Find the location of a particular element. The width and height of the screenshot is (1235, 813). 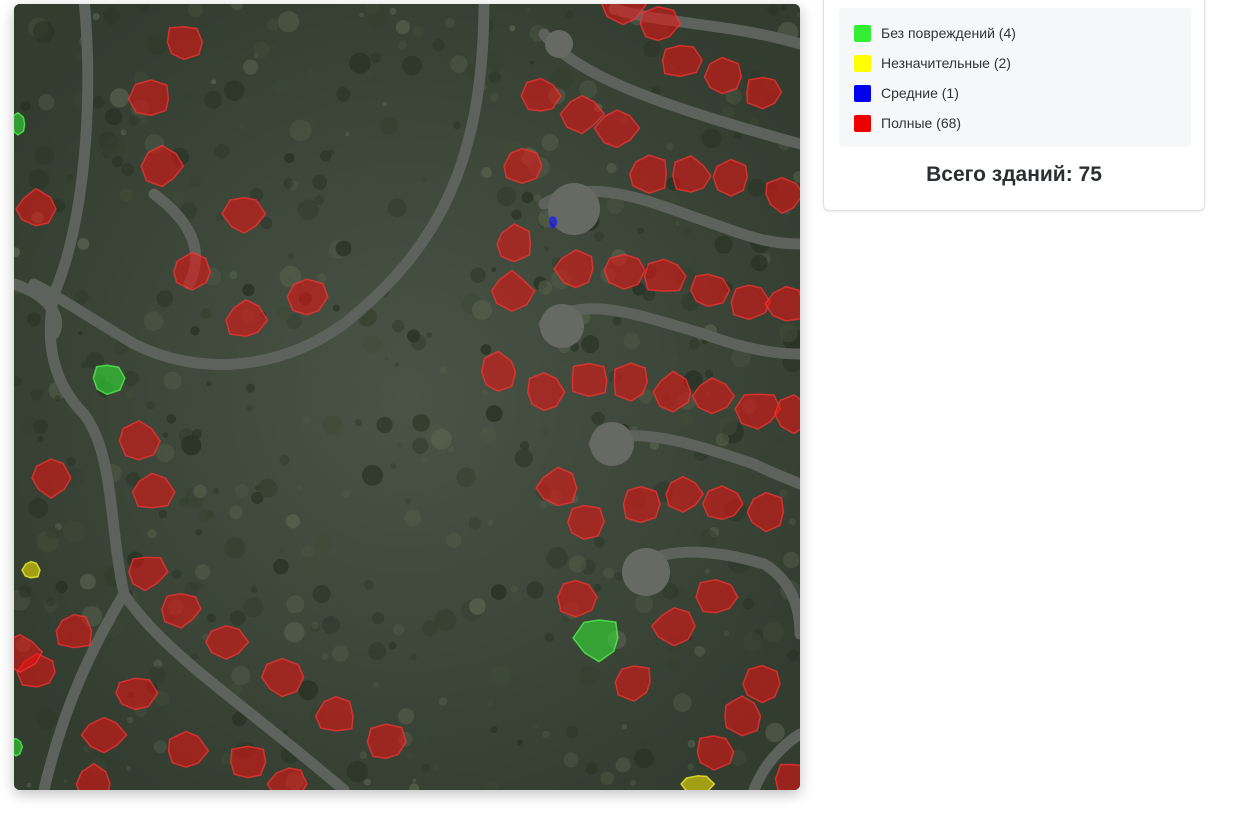

legend-item-destroyed: Полные (68) is located at coordinates (907, 123).